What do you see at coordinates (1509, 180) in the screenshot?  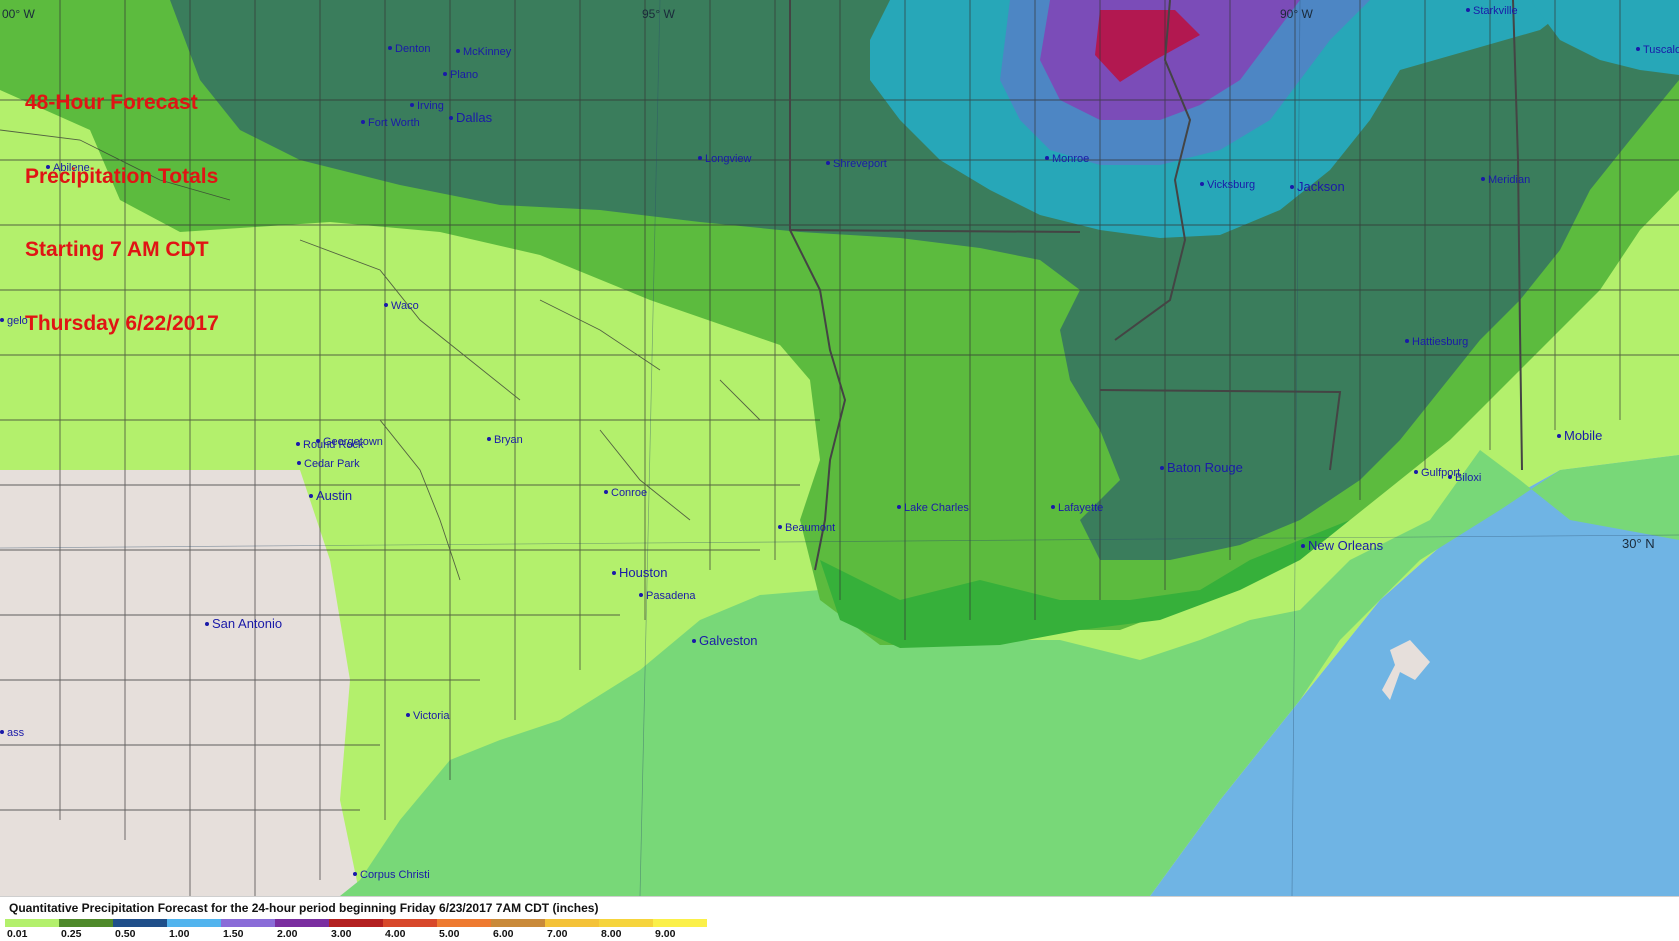 I see `city-label: Meridian` at bounding box center [1509, 180].